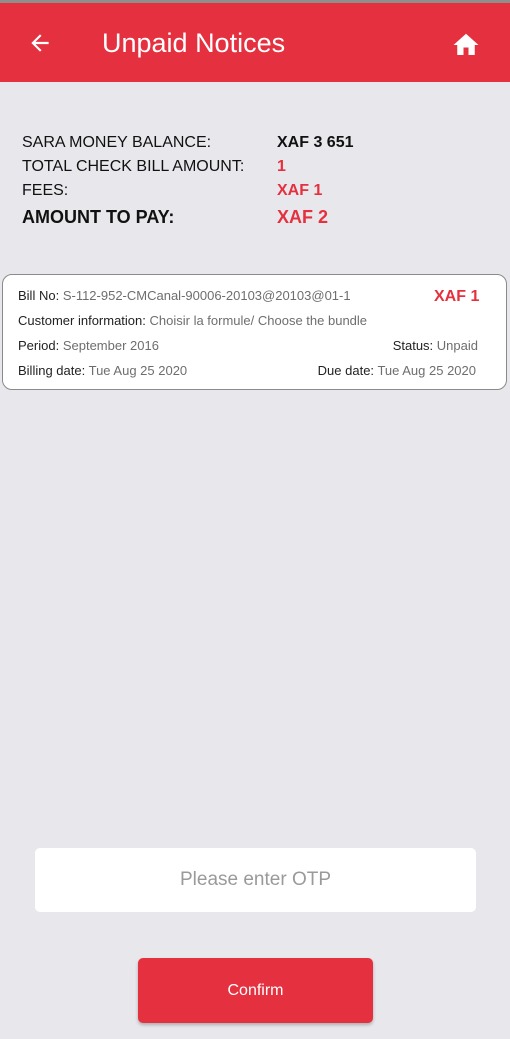 This screenshot has height=1039, width=510. What do you see at coordinates (39, 295) in the screenshot?
I see `bill-number-label: Bill No:` at bounding box center [39, 295].